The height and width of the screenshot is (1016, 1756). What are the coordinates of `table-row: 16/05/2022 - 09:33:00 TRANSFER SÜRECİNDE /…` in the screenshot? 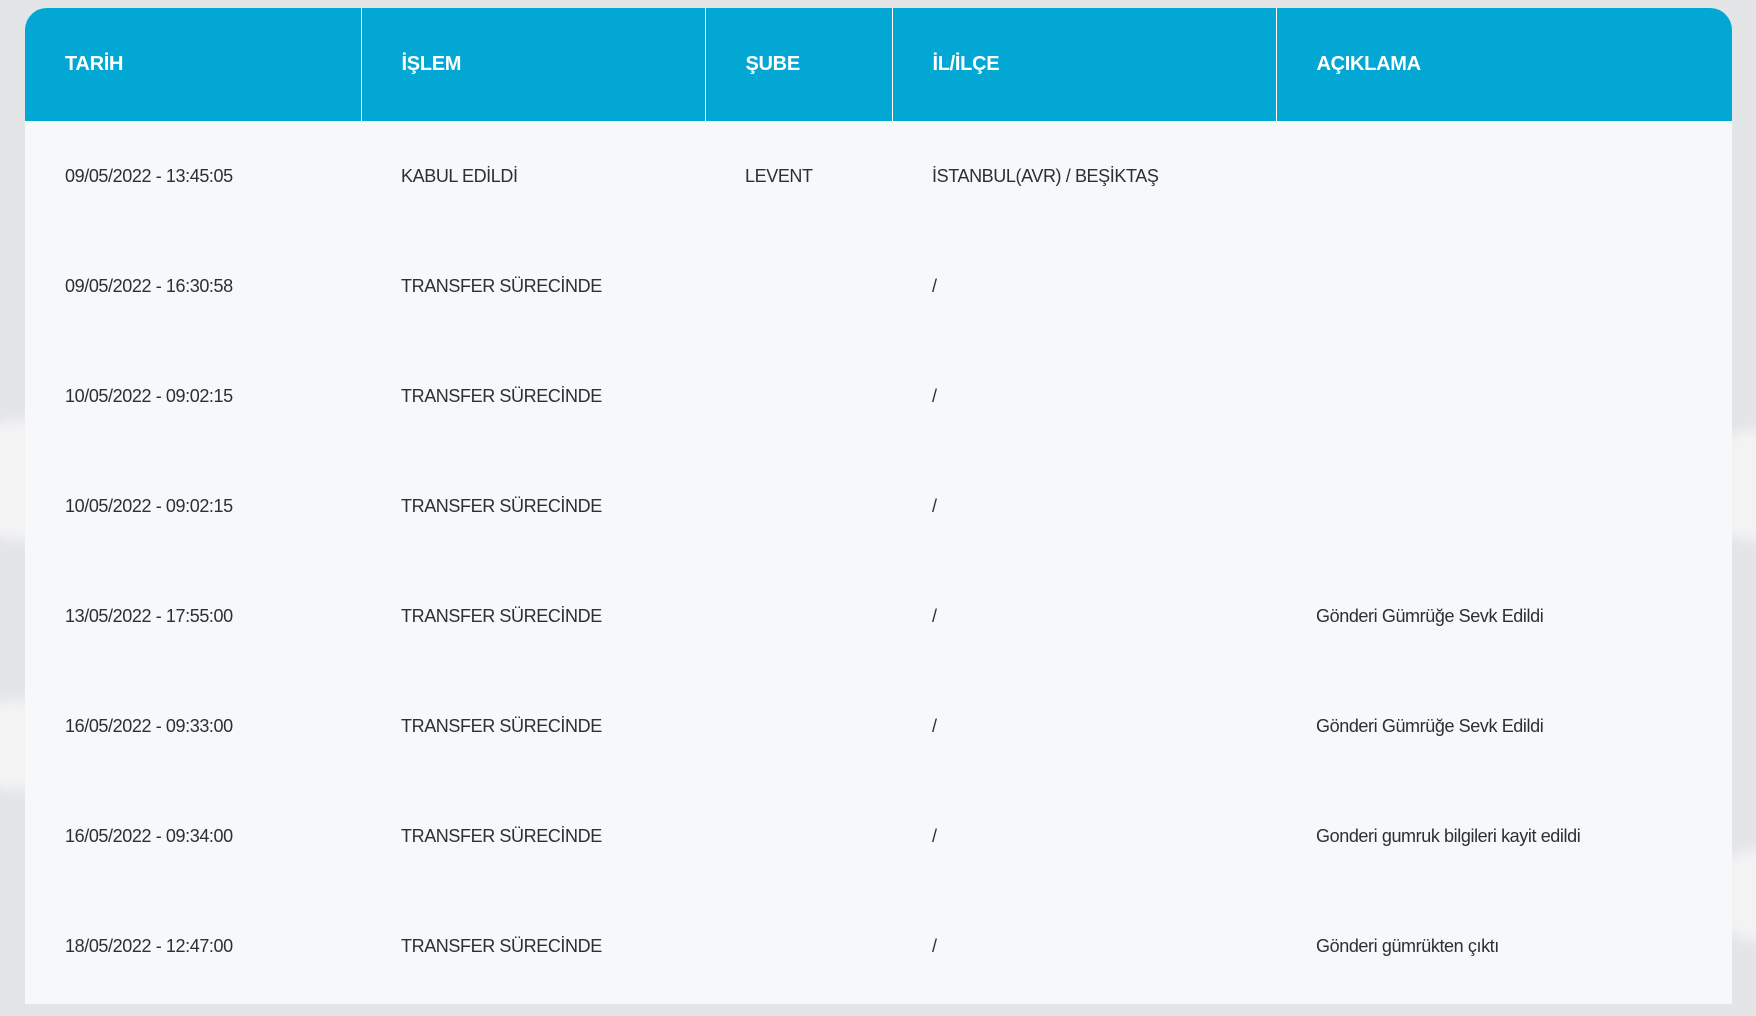 It's located at (878, 726).